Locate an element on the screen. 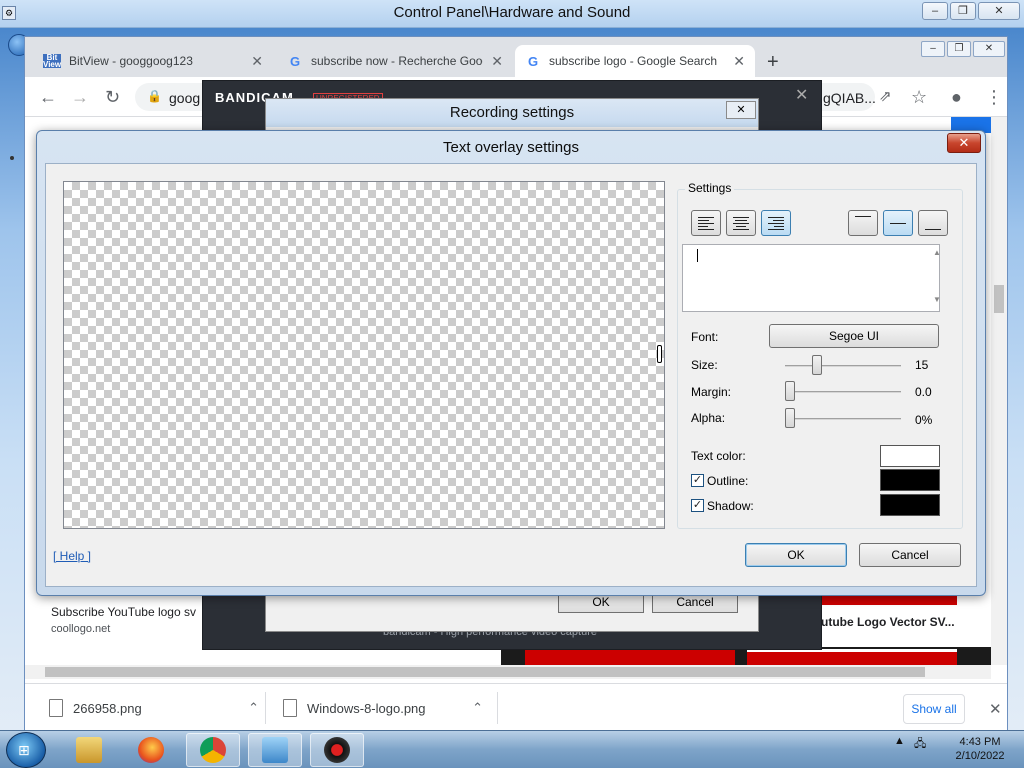  alpha-slider-thumb is located at coordinates (790, 418).